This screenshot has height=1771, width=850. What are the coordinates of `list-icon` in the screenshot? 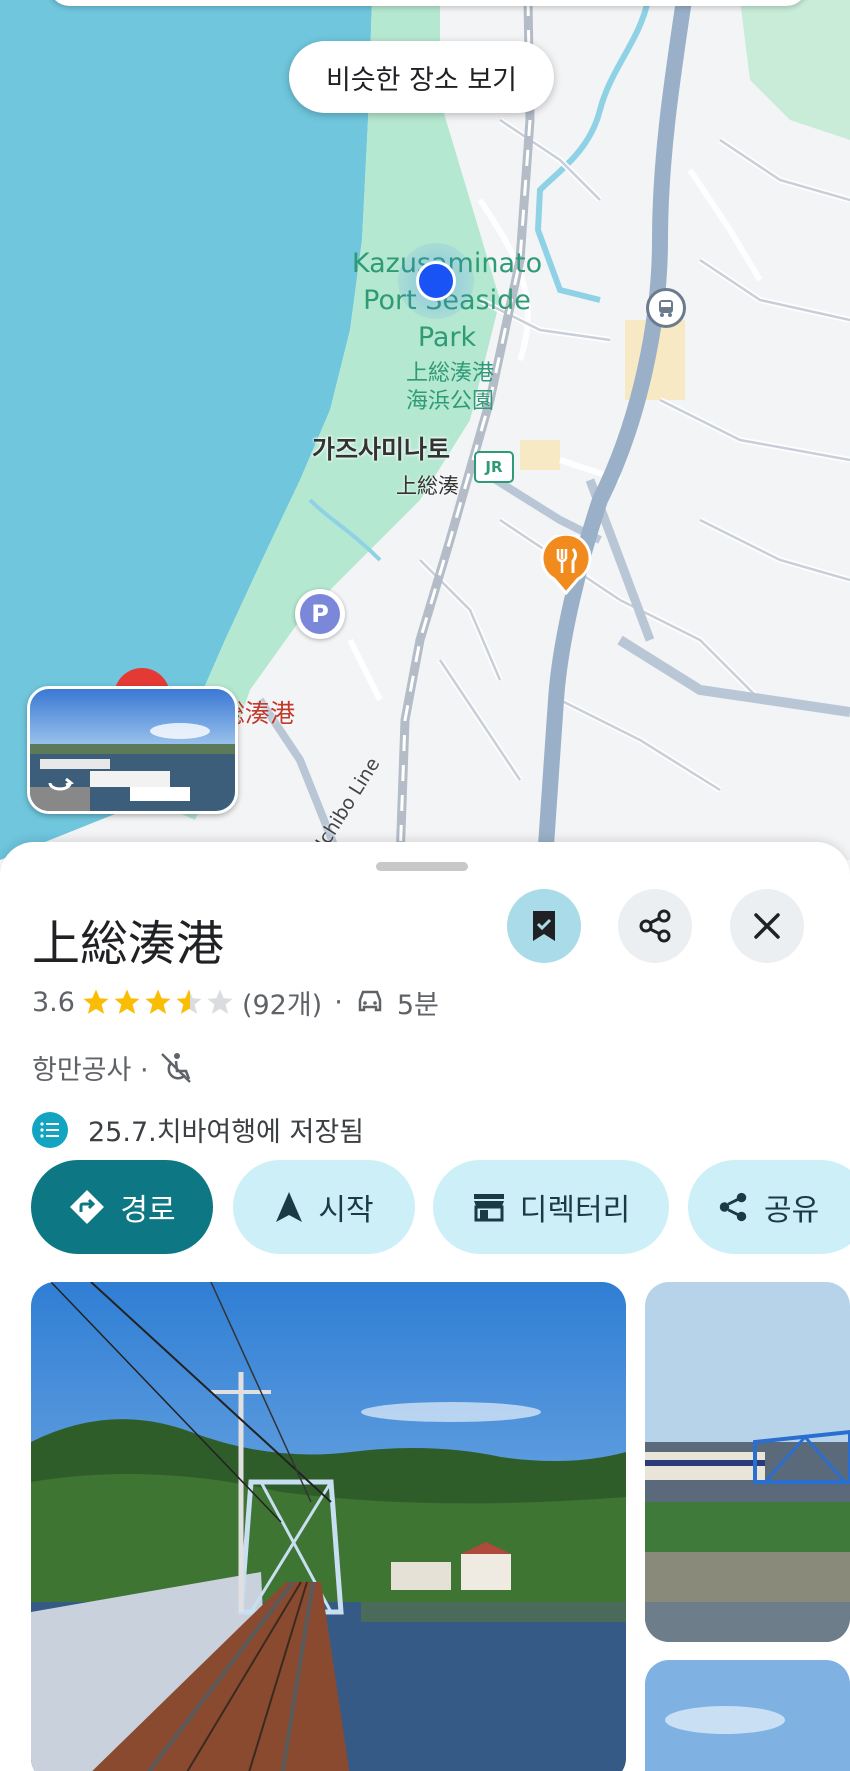 It's located at (50, 1129).